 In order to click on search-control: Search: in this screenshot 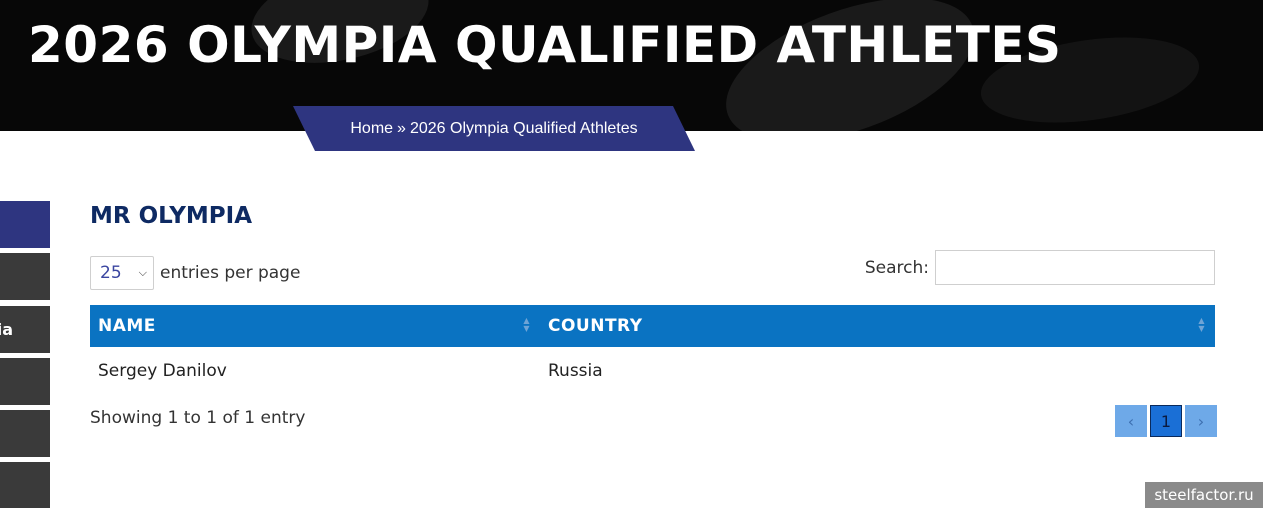, I will do `click(1040, 267)`.